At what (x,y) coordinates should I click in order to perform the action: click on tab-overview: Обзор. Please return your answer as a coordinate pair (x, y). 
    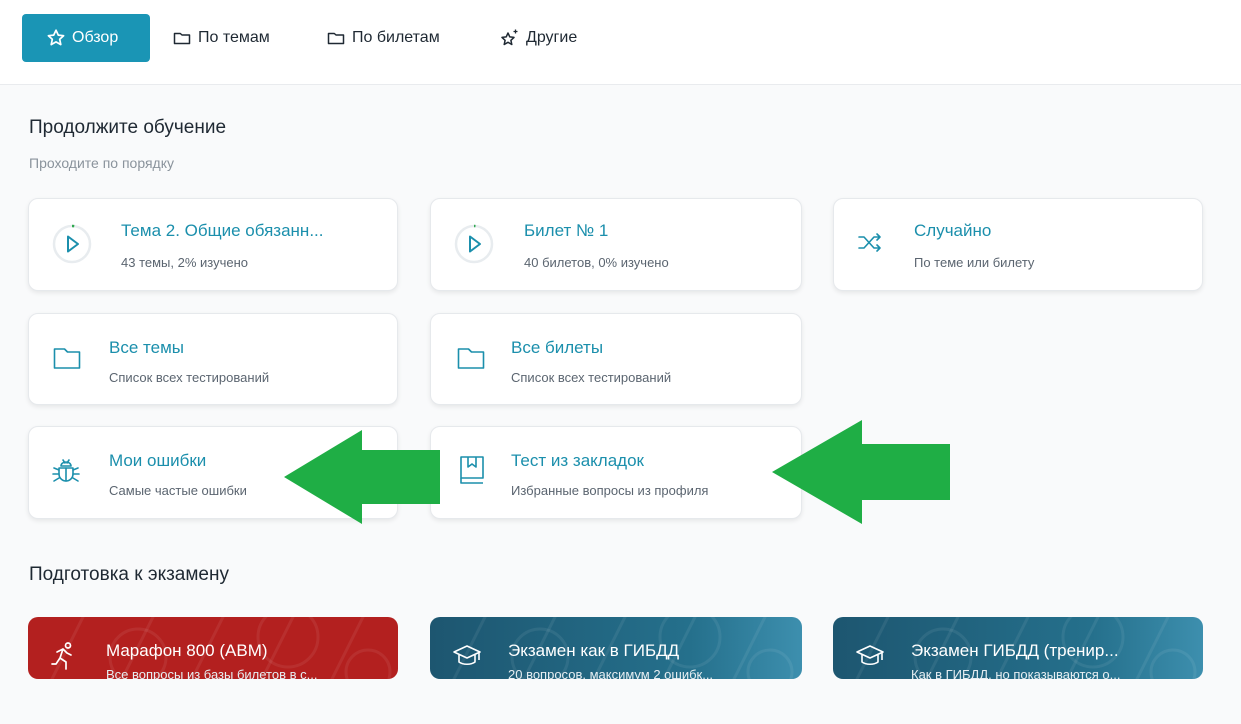
    Looking at the image, I should click on (86, 38).